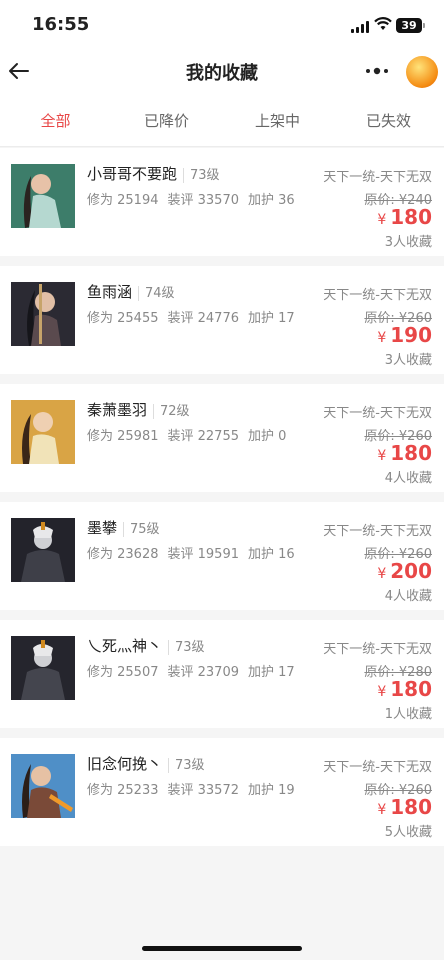 The height and width of the screenshot is (960, 444). Describe the element at coordinates (411, 571) in the screenshot. I see `price-value: 200` at that location.